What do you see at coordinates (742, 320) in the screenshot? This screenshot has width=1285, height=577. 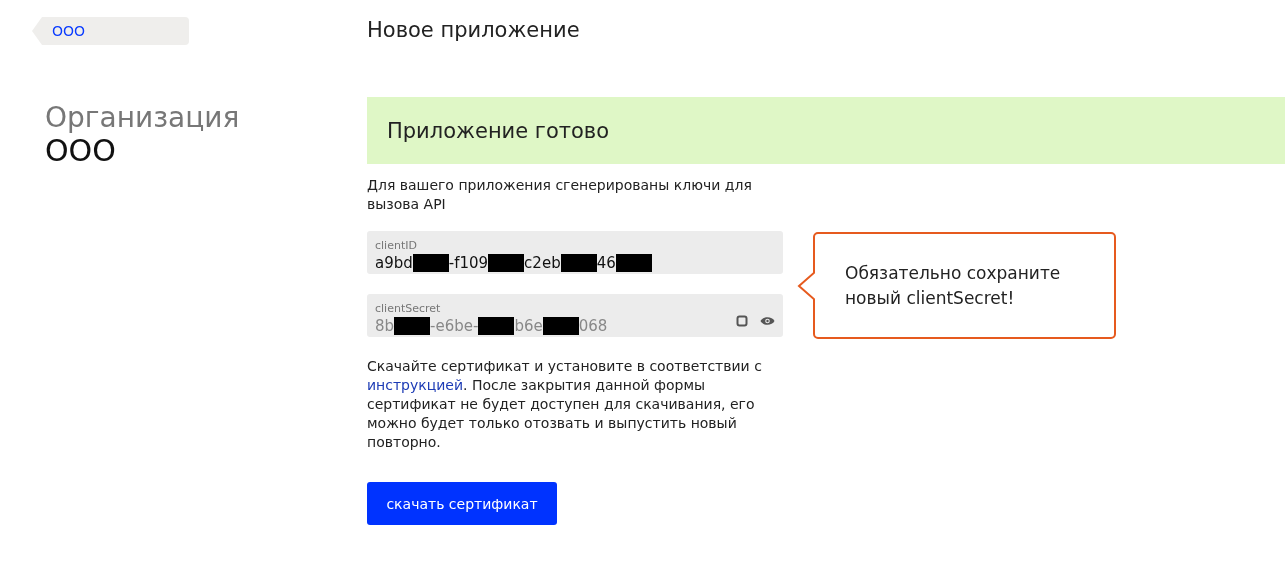 I see `copy-icon` at bounding box center [742, 320].